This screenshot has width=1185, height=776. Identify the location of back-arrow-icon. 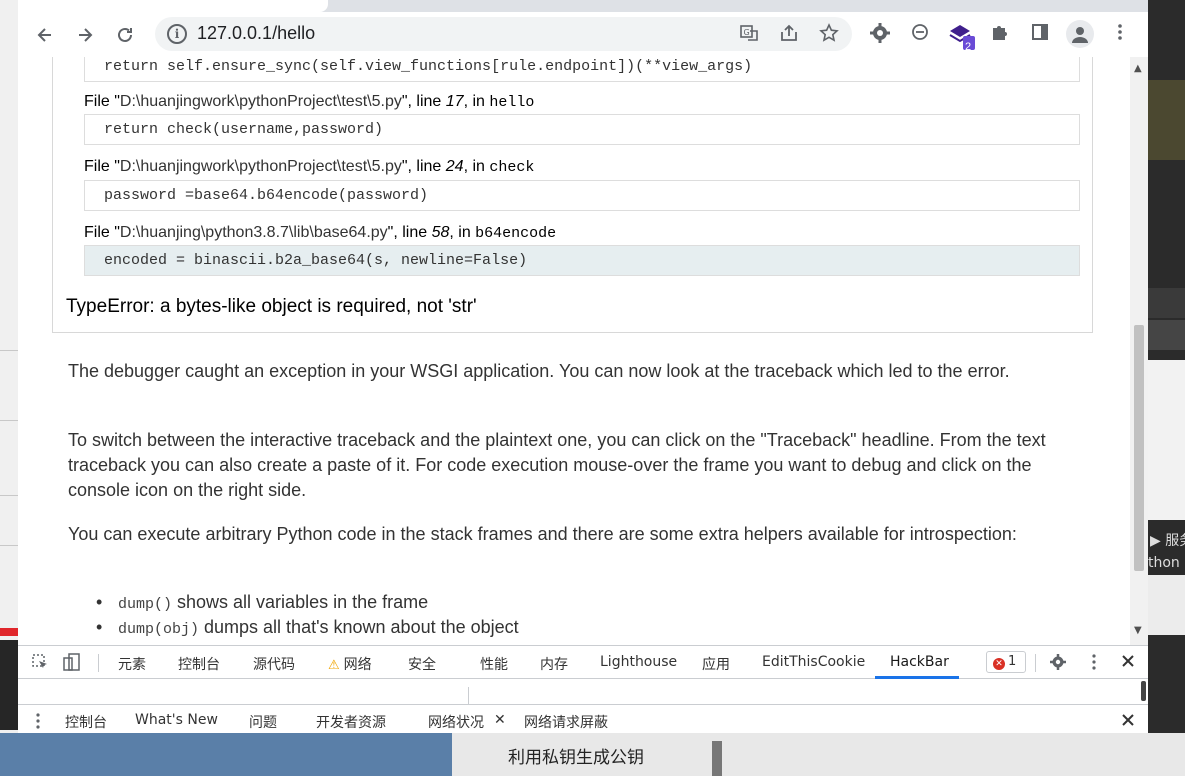
(44, 35).